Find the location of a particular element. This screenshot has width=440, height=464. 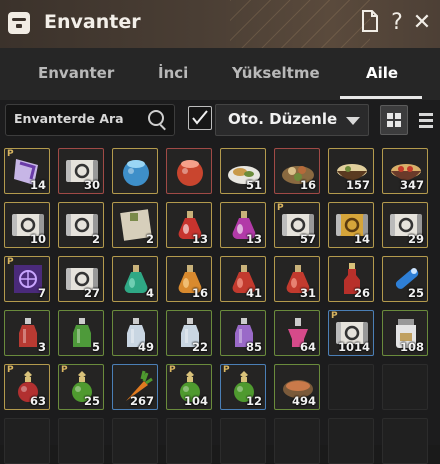

inventory-slot-scroll-white: 27 is located at coordinates (81, 279).